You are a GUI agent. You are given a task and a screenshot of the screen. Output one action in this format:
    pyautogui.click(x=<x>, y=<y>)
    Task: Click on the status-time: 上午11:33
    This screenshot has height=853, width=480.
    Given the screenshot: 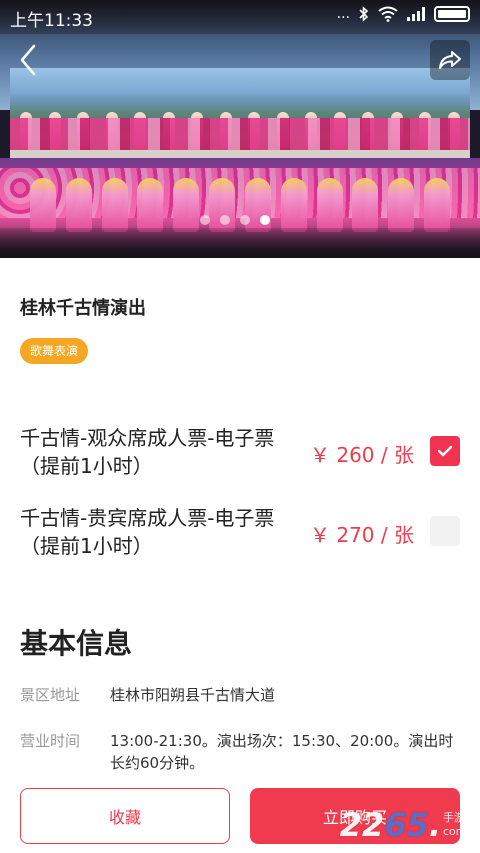 What is the action you would take?
    pyautogui.click(x=51, y=21)
    